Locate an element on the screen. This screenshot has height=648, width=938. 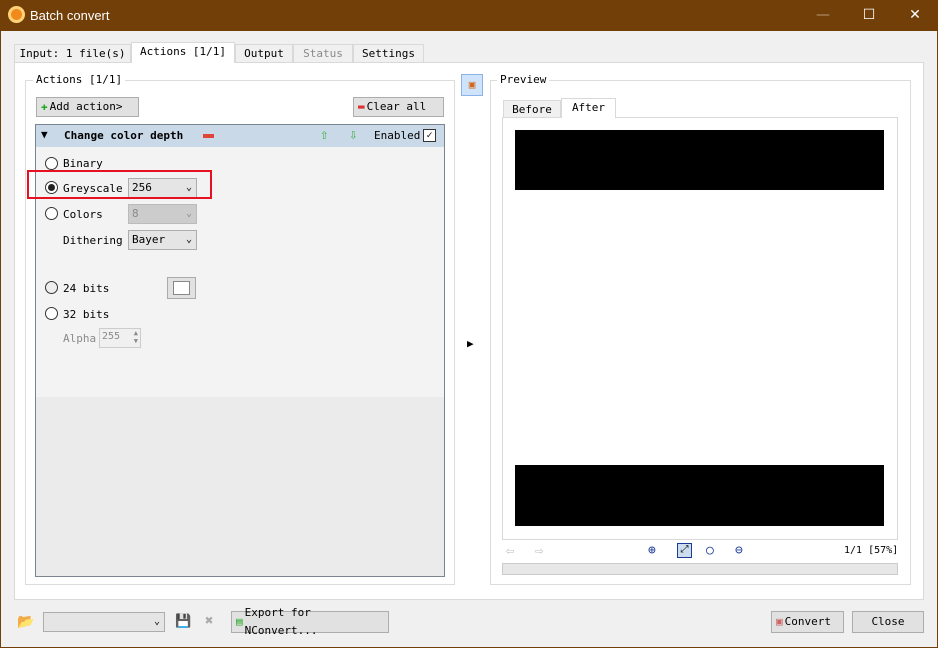
color-swatch is located at coordinates (181, 288).